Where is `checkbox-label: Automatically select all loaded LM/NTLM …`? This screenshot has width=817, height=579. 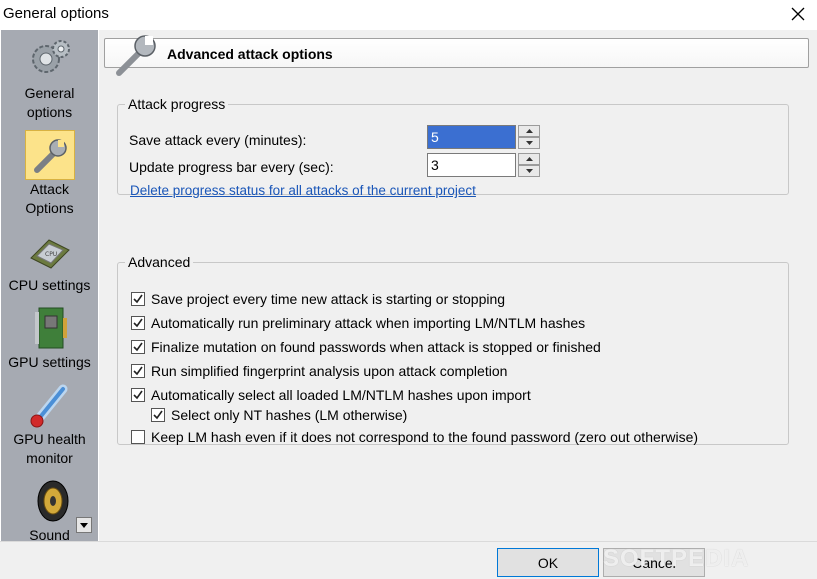 checkbox-label: Automatically select all loaded LM/NTLM … is located at coordinates (341, 395).